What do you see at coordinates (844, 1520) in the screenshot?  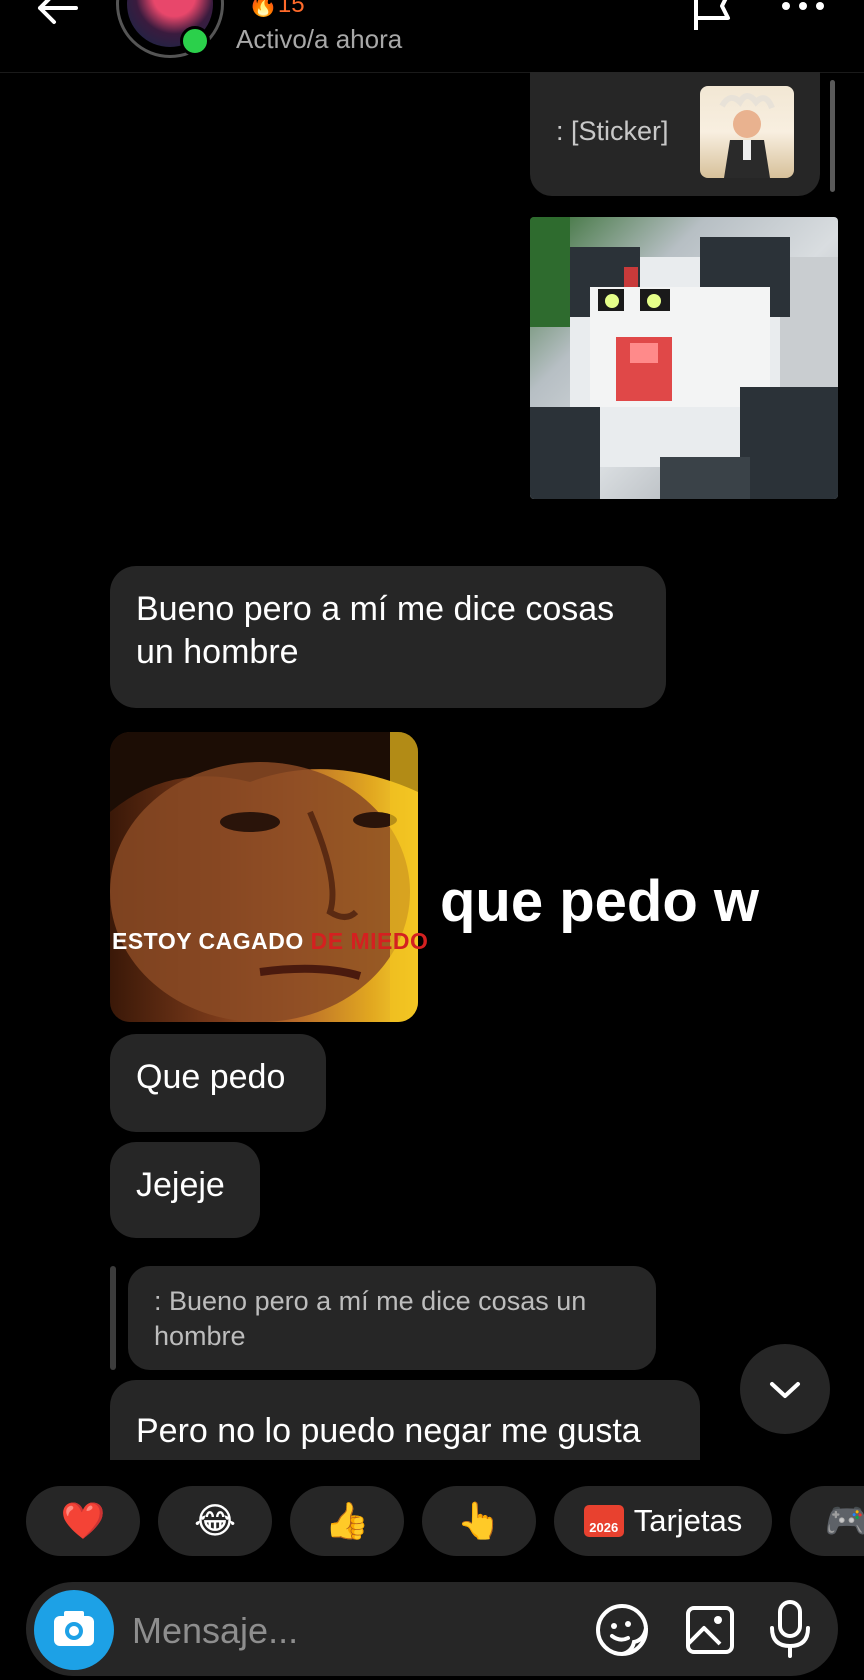 I see `game-controller-icon: 🎮` at bounding box center [844, 1520].